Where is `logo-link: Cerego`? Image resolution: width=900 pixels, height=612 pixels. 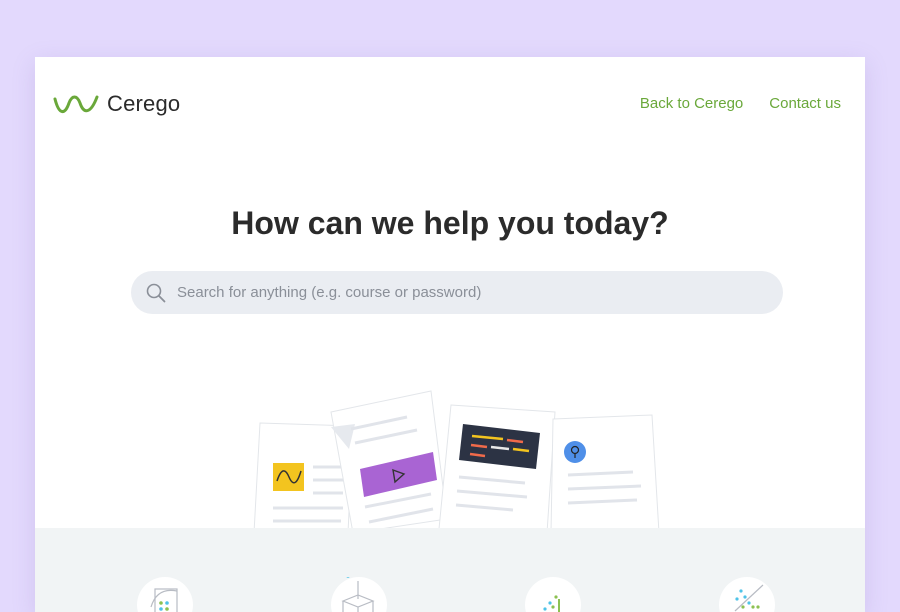 logo-link: Cerego is located at coordinates (116, 104).